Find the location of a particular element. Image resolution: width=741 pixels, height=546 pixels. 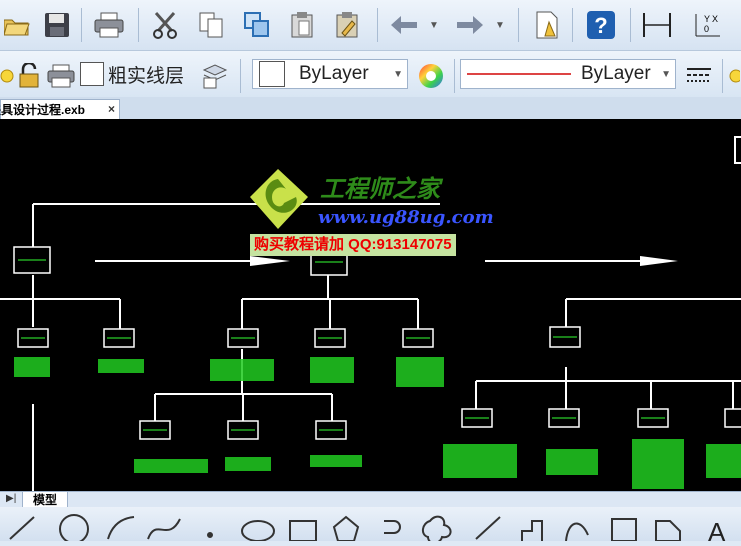

document-tab-bar: 夹具设计过程.exb × is located at coordinates (370, 108).